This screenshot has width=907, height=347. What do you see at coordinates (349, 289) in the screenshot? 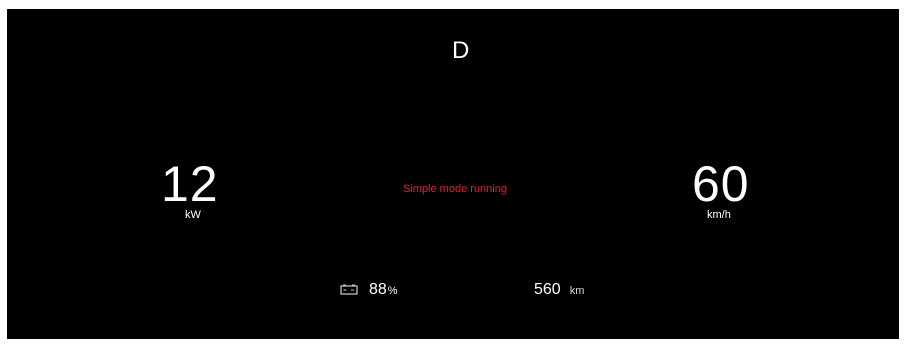
I see `battery-icon` at bounding box center [349, 289].